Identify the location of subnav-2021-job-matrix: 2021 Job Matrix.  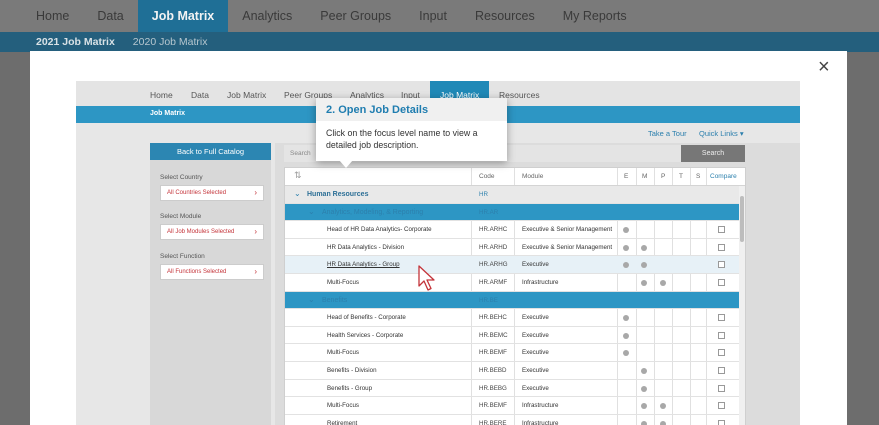
(61, 42).